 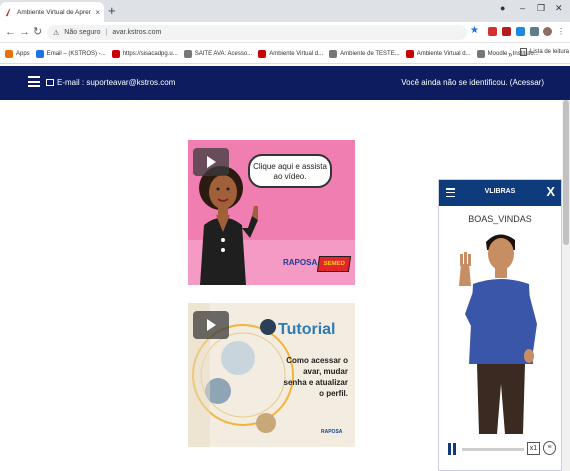 What do you see at coordinates (307, 329) in the screenshot?
I see `tutorial-title: Tutorial` at bounding box center [307, 329].